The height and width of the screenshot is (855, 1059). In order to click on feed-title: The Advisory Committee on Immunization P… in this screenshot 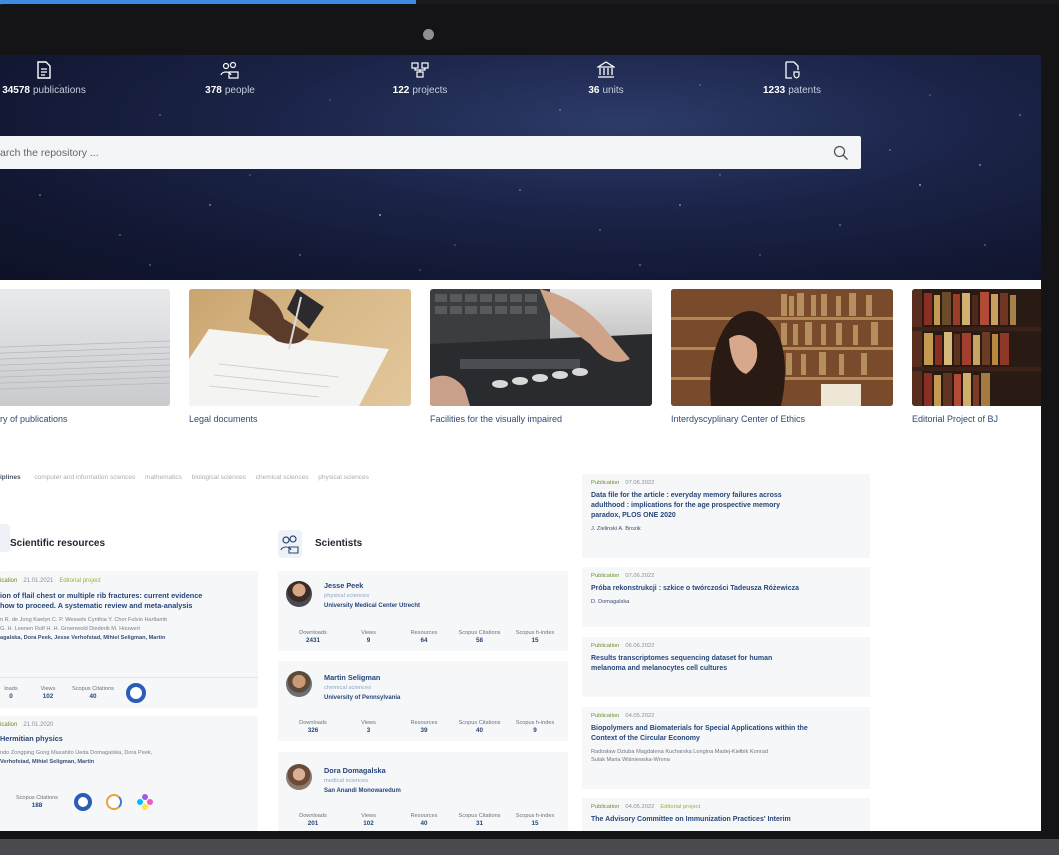, I will do `click(726, 820)`.